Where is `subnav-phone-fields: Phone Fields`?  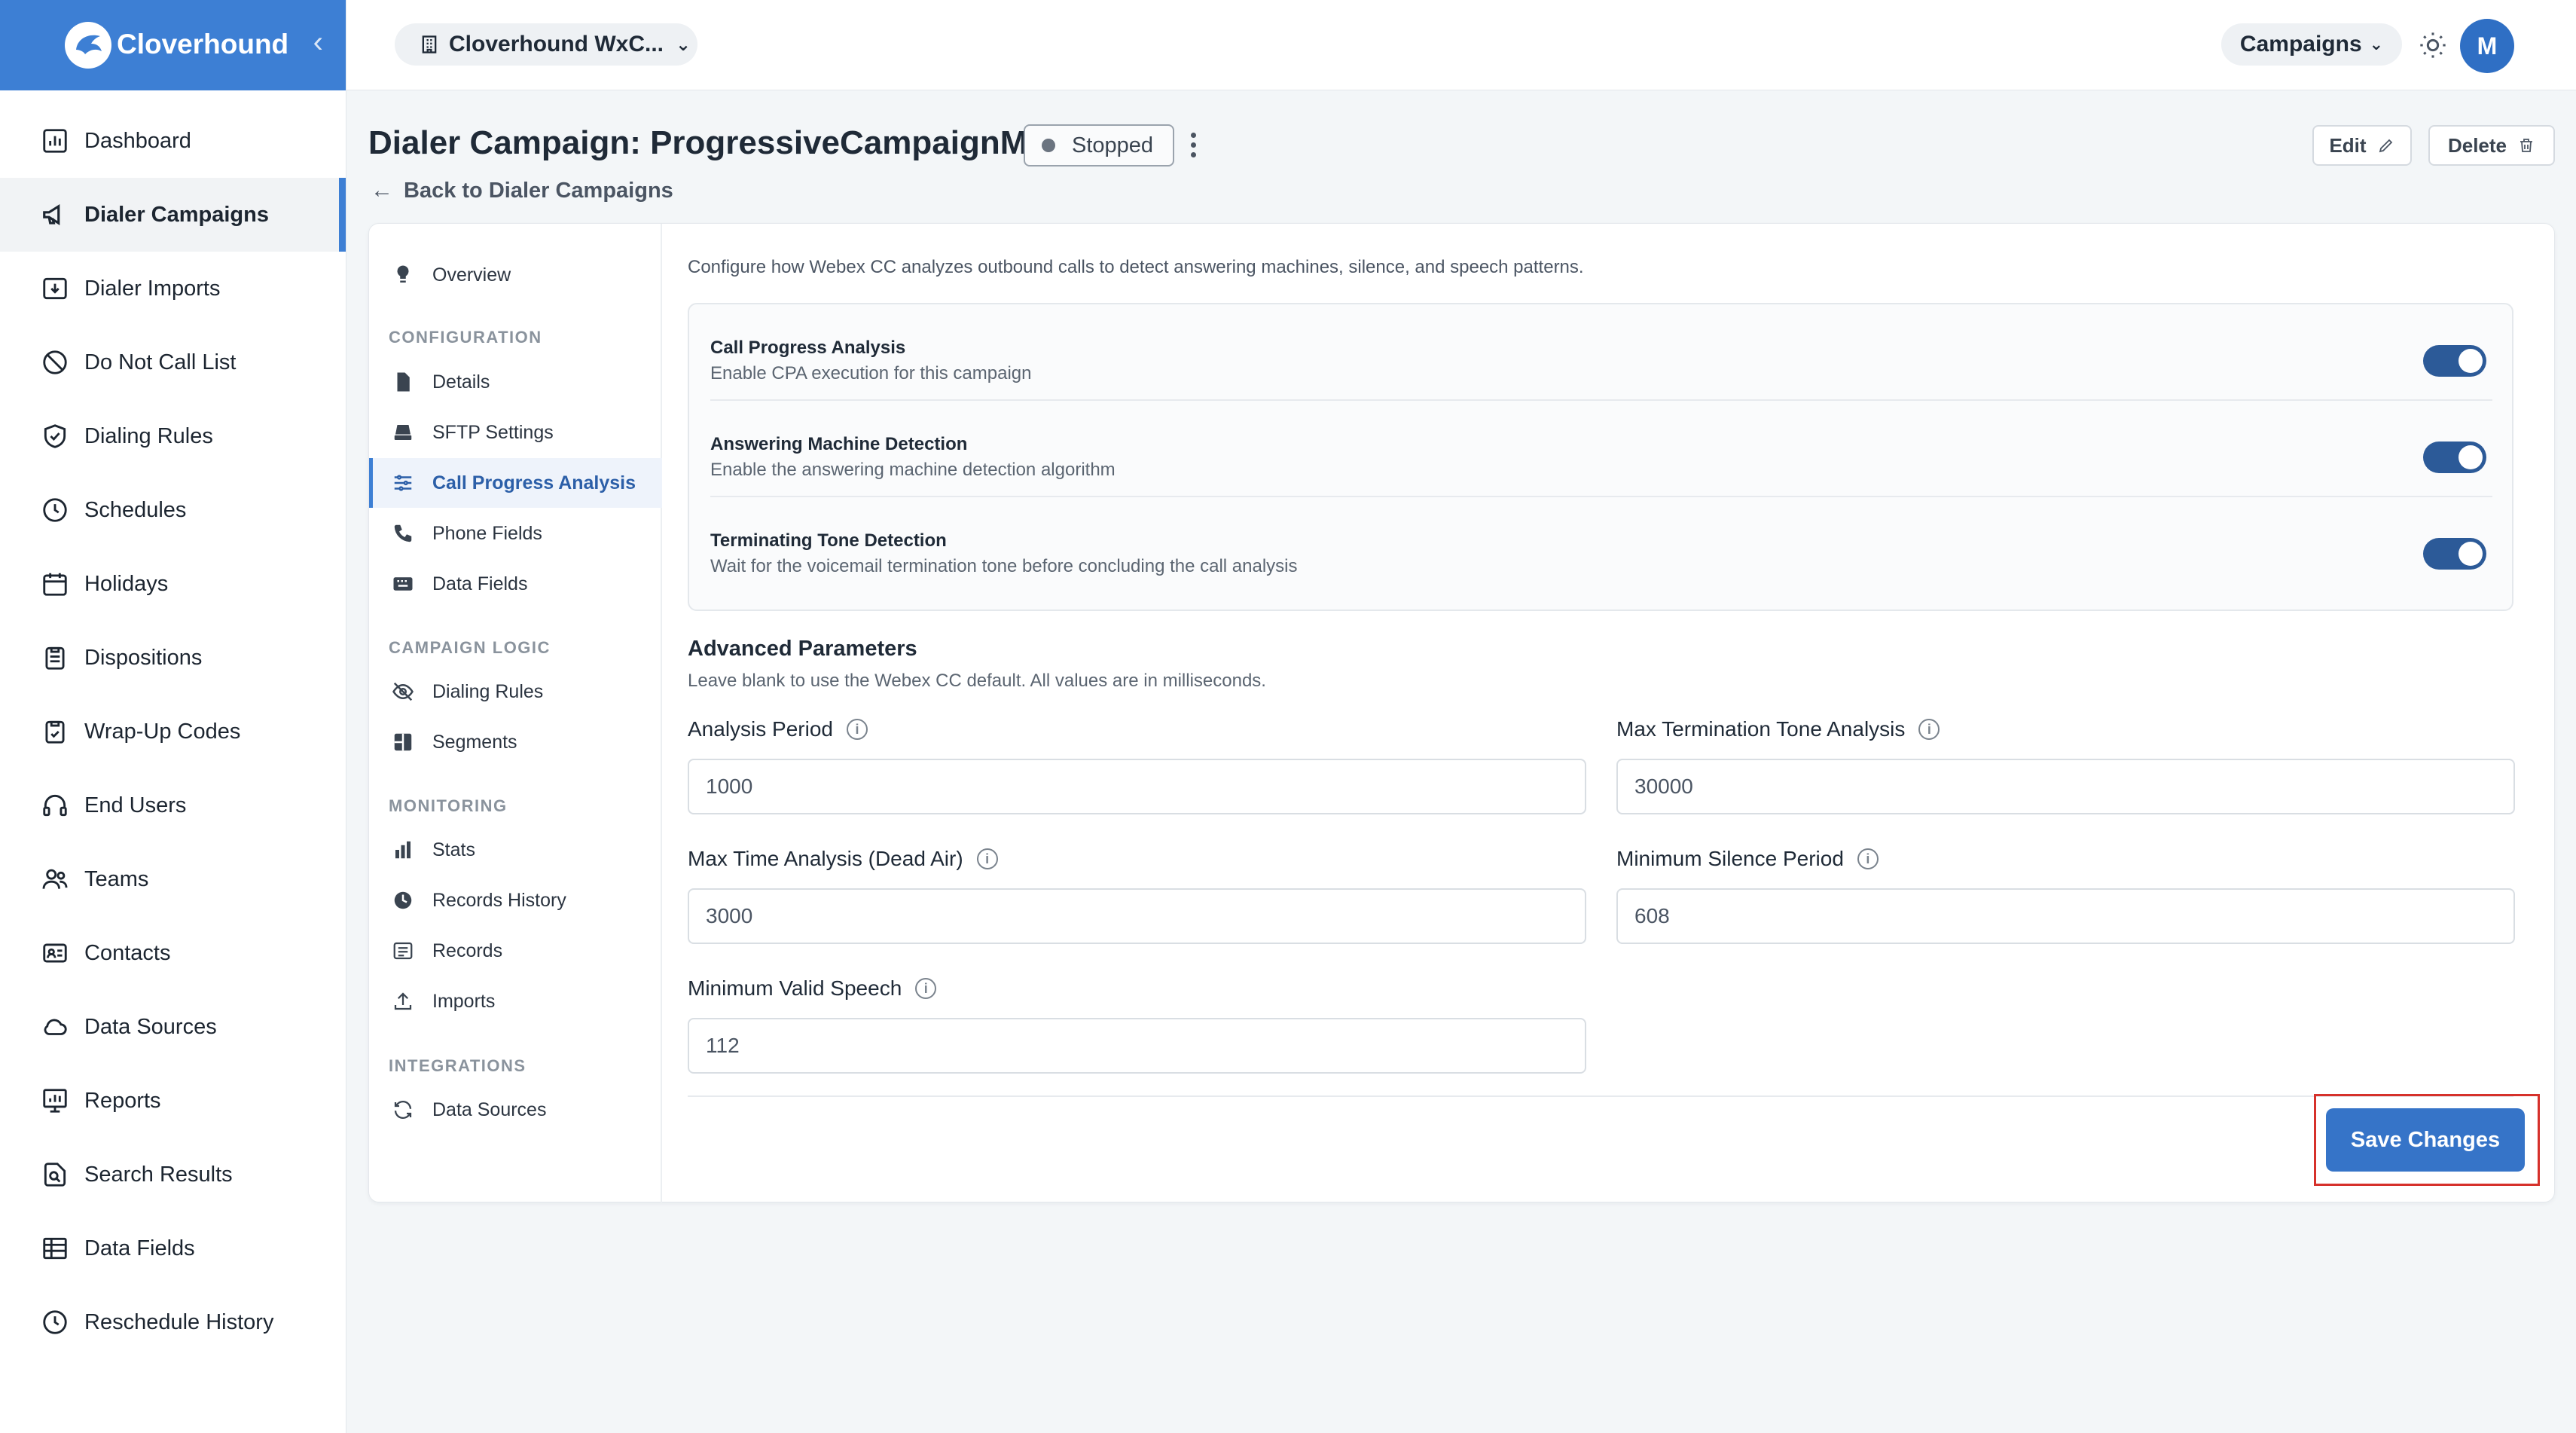
subnav-phone-fields: Phone Fields is located at coordinates (515, 533).